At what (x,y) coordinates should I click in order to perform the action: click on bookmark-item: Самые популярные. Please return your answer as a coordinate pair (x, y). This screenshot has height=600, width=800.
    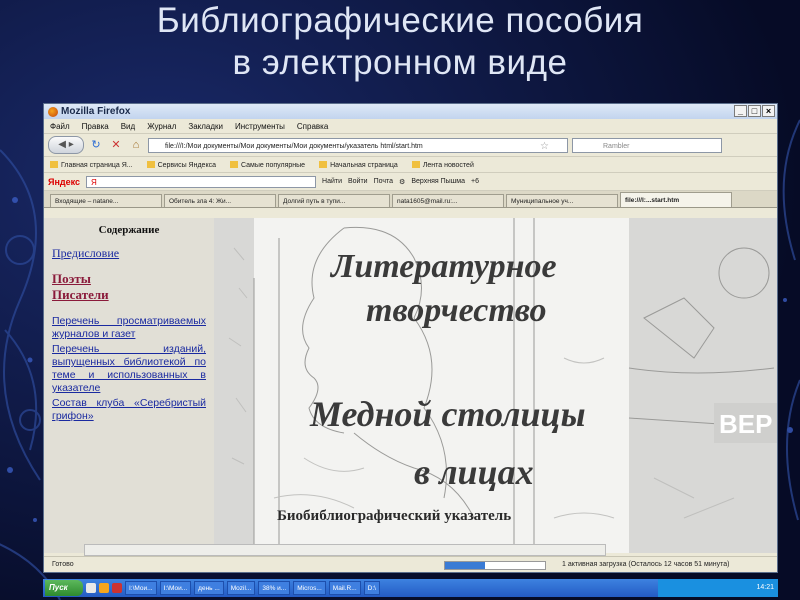
    Looking at the image, I should click on (267, 165).